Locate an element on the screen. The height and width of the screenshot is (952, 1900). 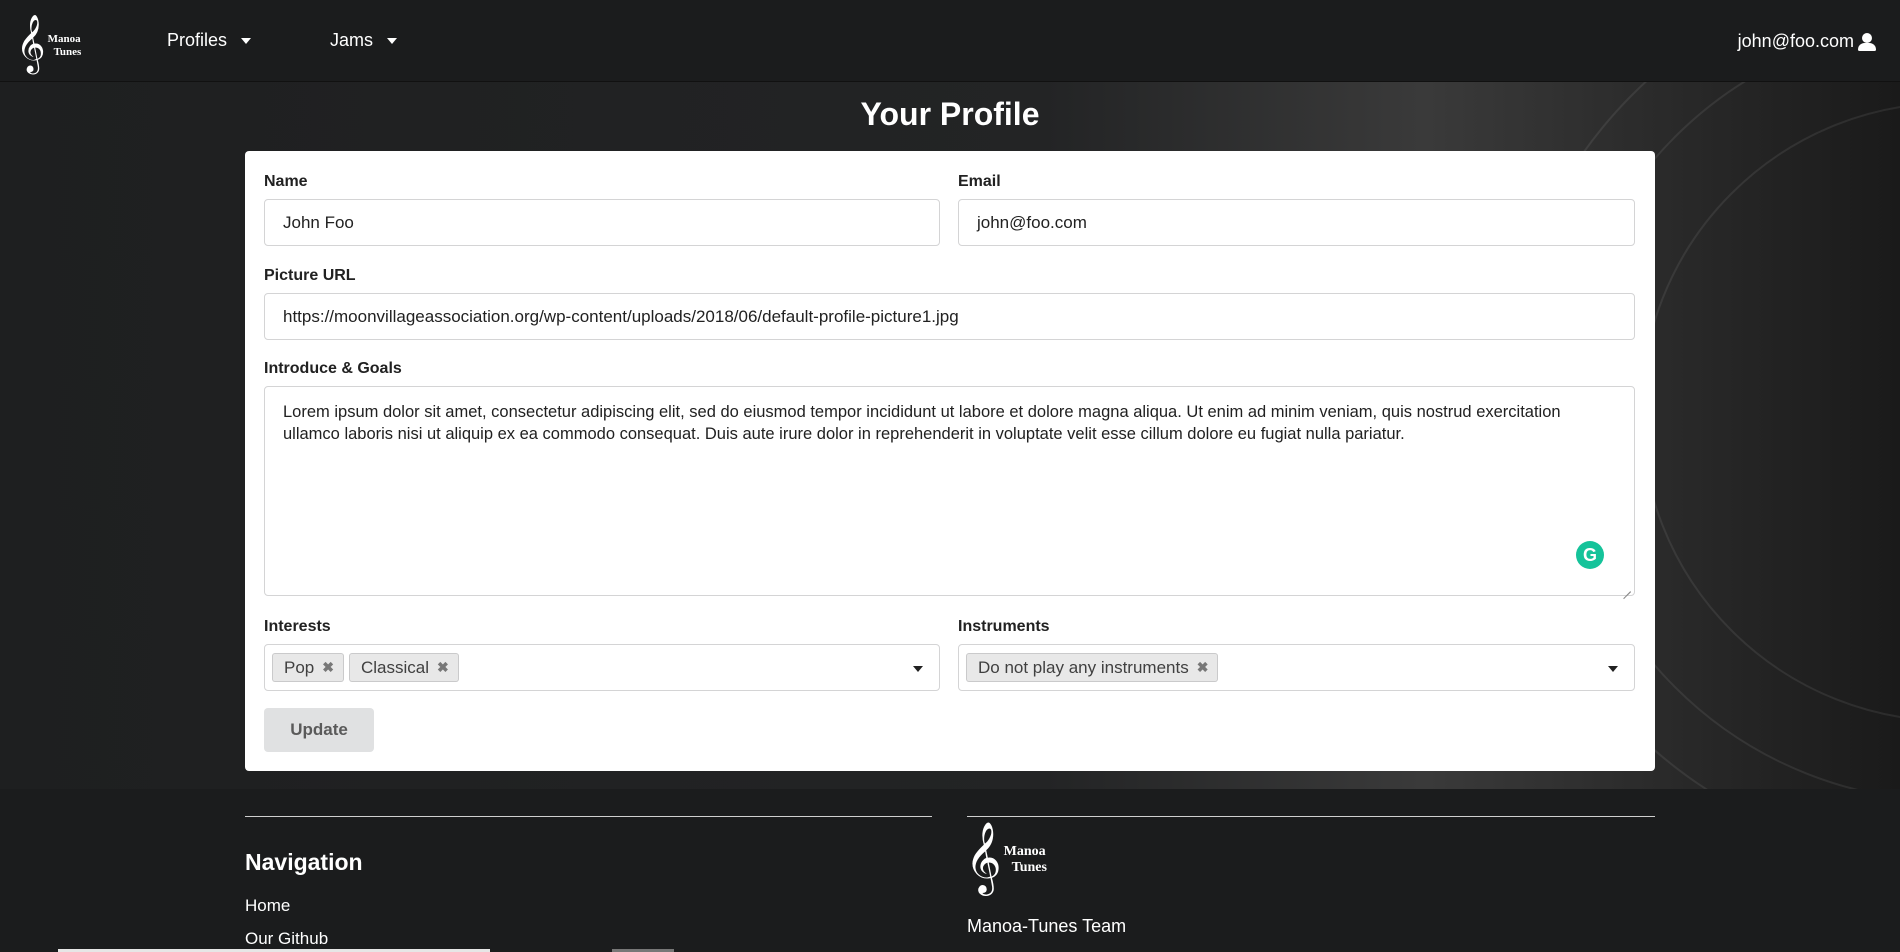
instrument-chip-none: Do not play any instruments ✖ is located at coordinates (1092, 667).